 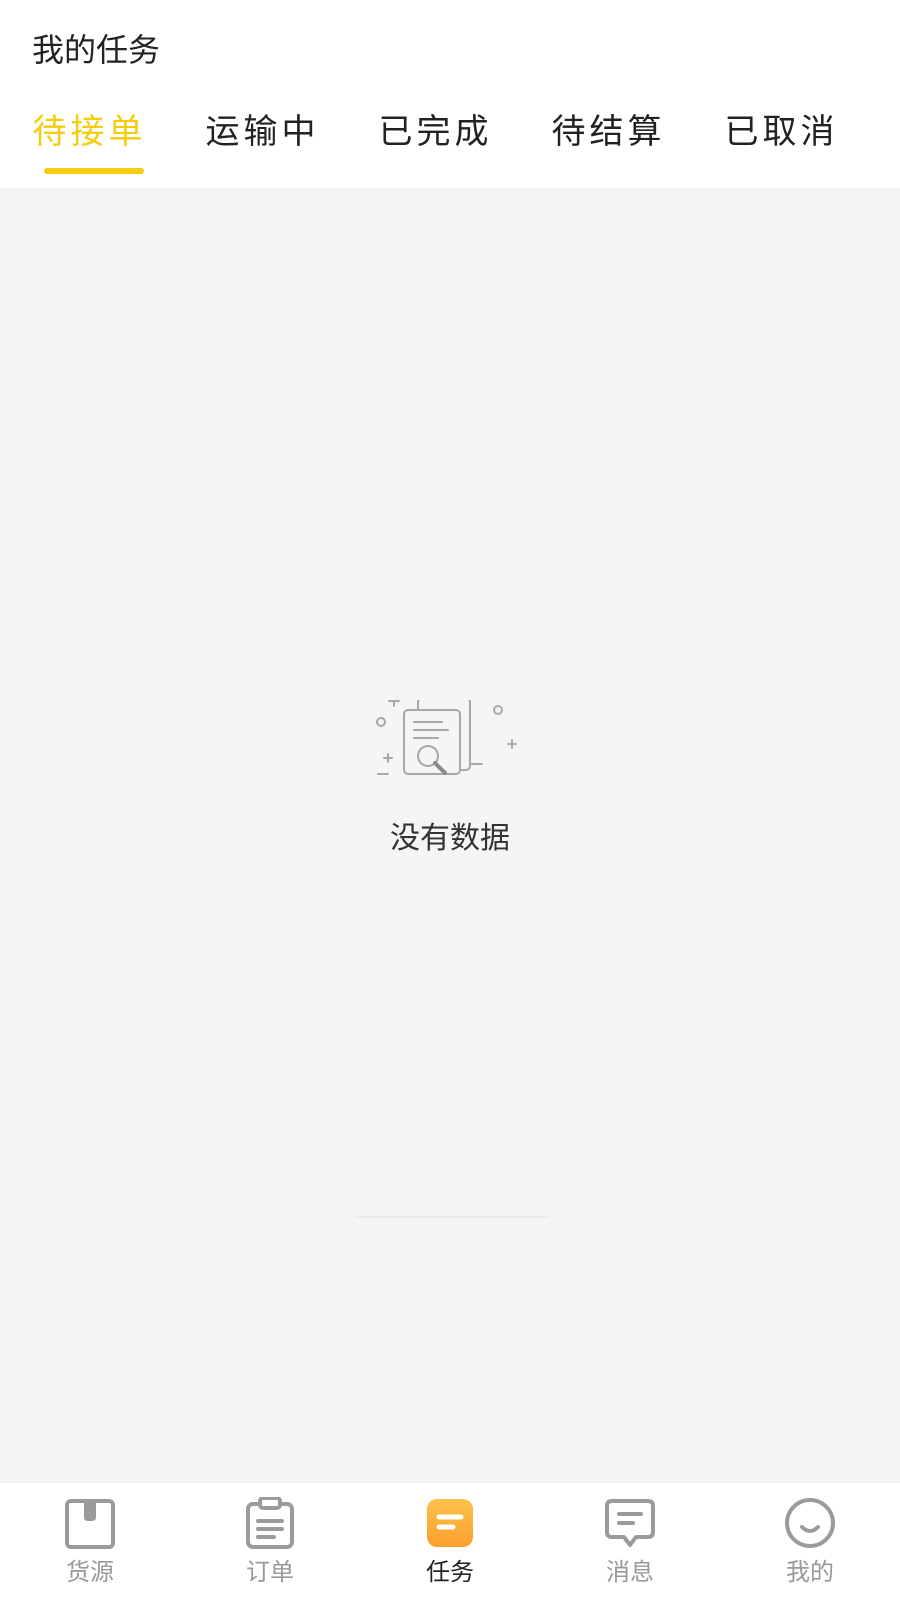 I want to click on tab-completed: 已完成, so click(x=435, y=146).